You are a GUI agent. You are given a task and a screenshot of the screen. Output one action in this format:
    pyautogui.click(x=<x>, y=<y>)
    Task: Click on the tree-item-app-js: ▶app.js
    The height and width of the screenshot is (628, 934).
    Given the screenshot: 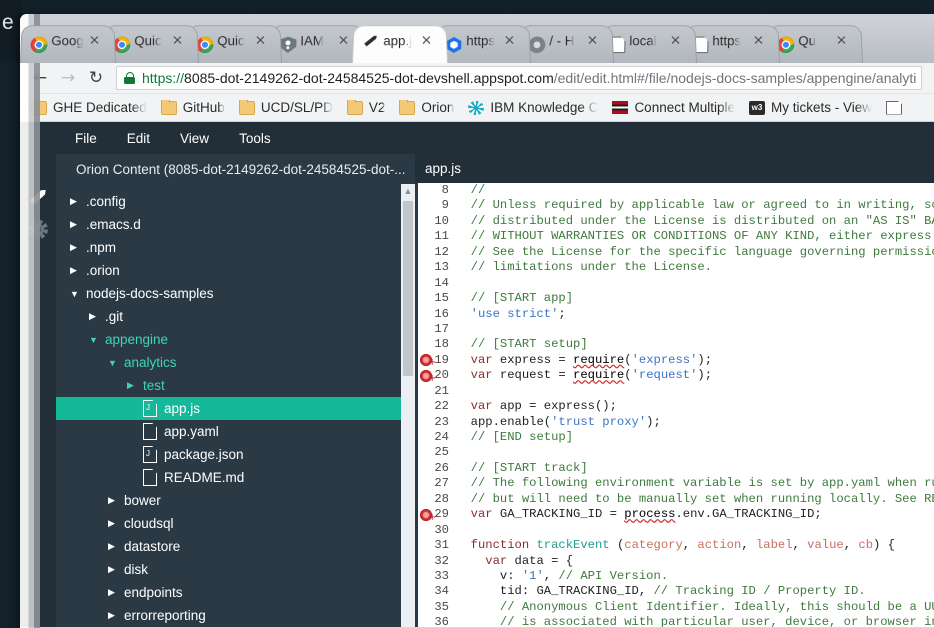 What is the action you would take?
    pyautogui.click(x=228, y=408)
    